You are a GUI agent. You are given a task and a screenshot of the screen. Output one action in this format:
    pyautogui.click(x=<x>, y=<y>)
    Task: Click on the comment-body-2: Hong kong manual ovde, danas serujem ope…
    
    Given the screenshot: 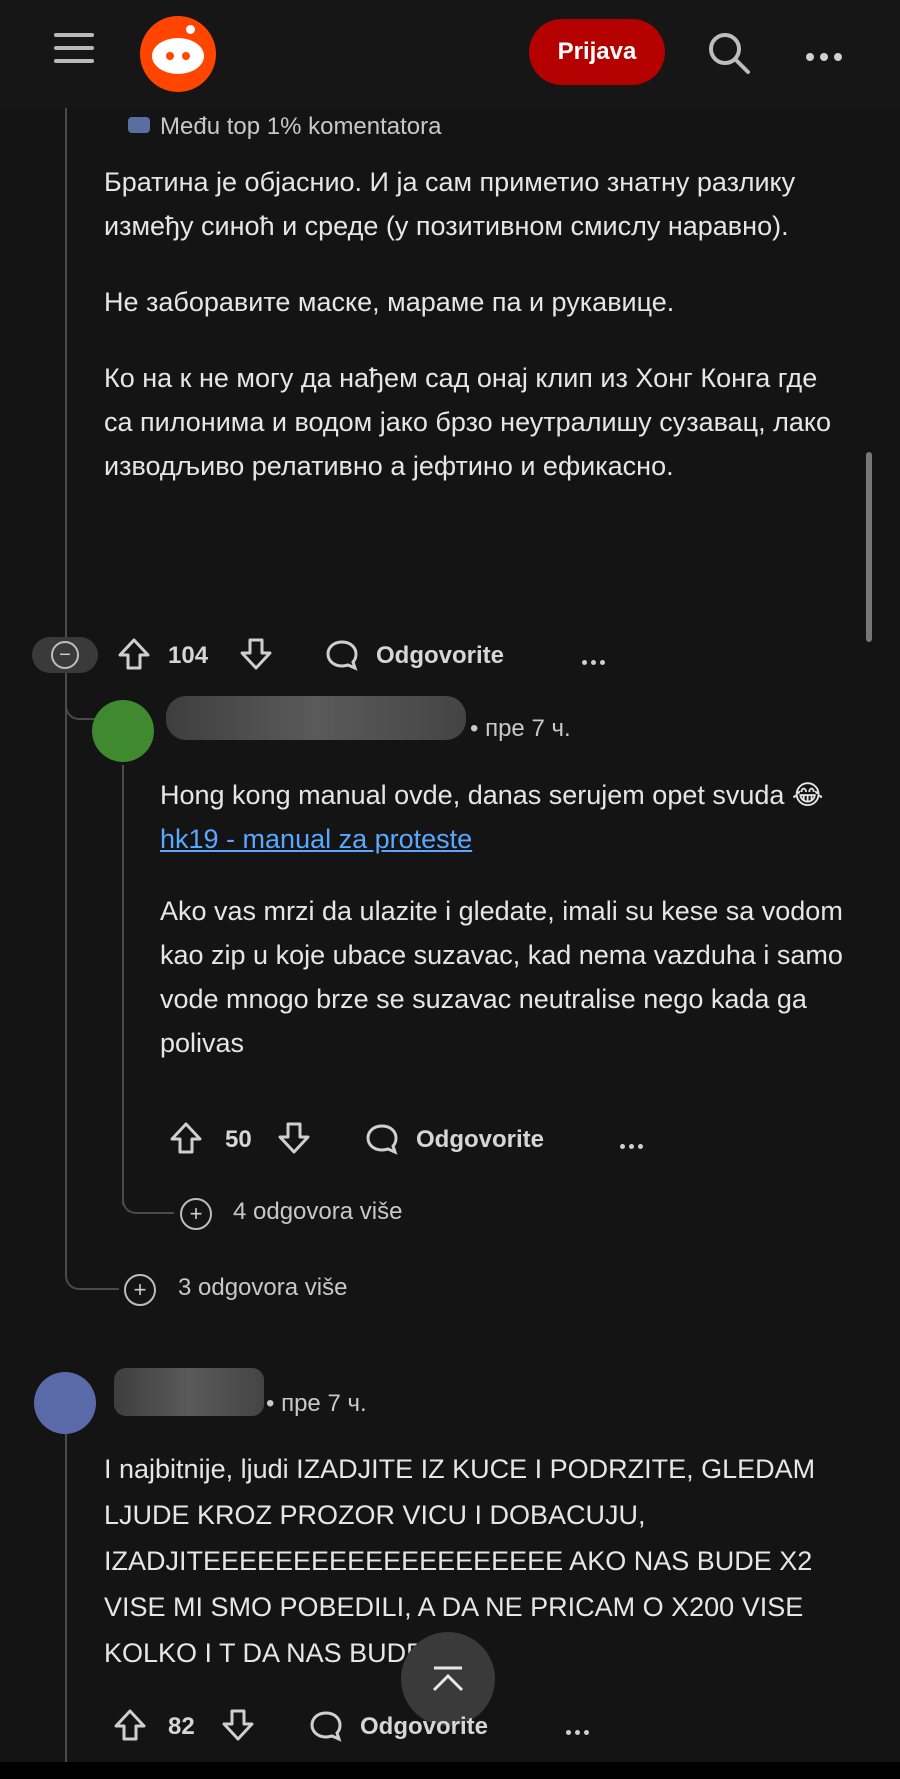 What is the action you would take?
    pyautogui.click(x=505, y=919)
    